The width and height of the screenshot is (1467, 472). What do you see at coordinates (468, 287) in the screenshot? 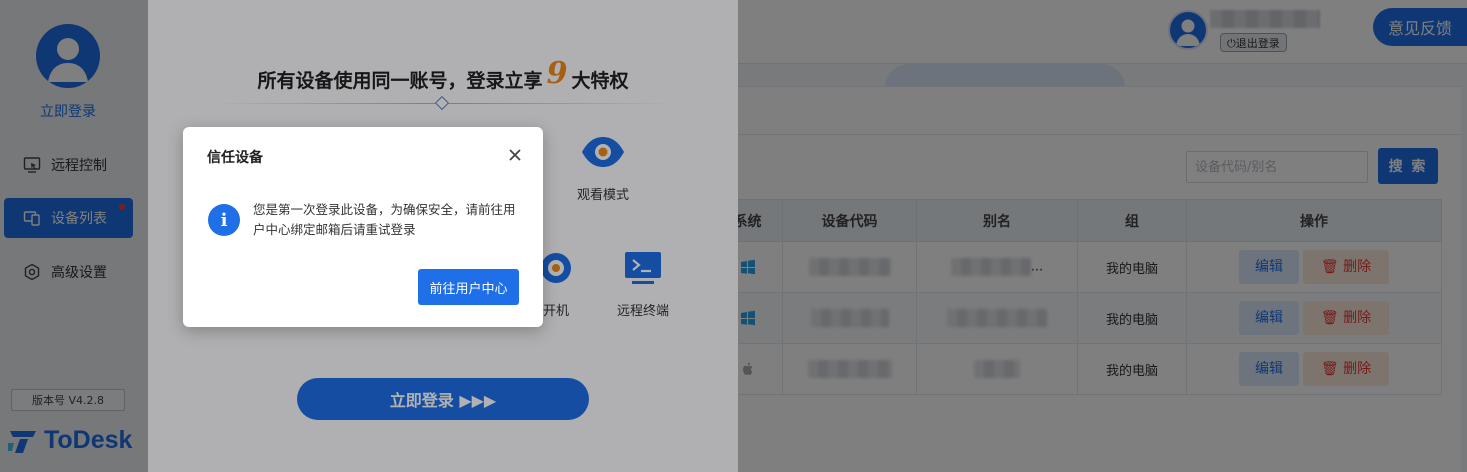
I see `go-user-center-button: 前往用户中心` at bounding box center [468, 287].